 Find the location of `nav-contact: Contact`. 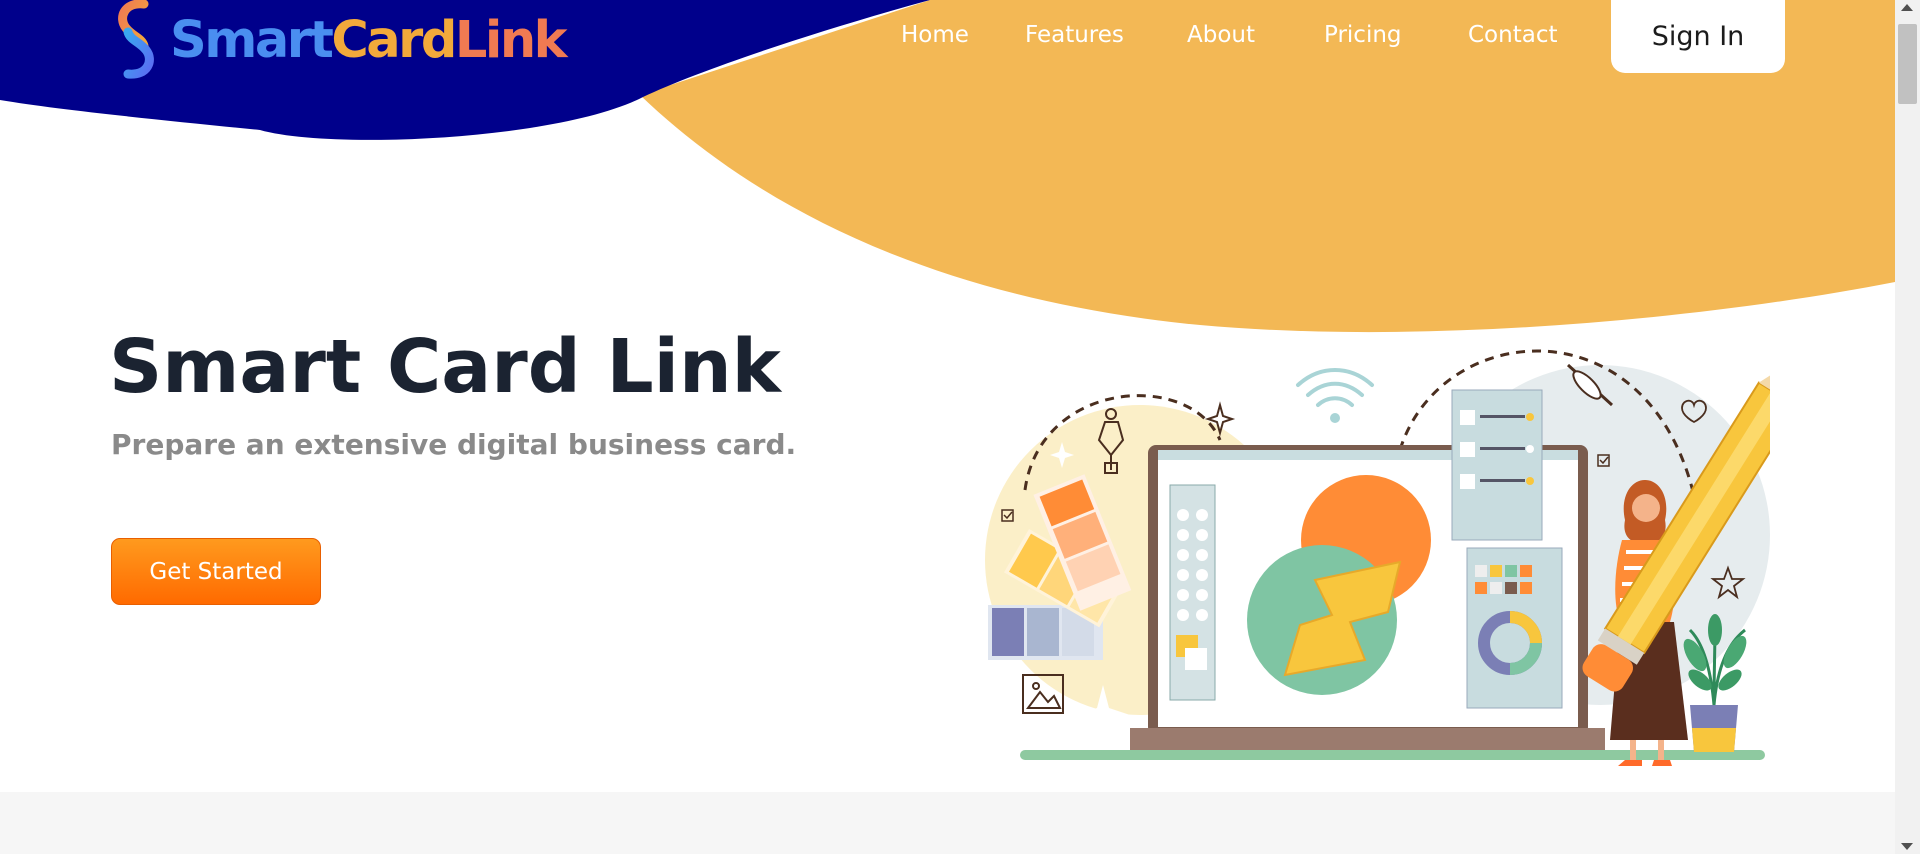

nav-contact: Contact is located at coordinates (1512, 35).